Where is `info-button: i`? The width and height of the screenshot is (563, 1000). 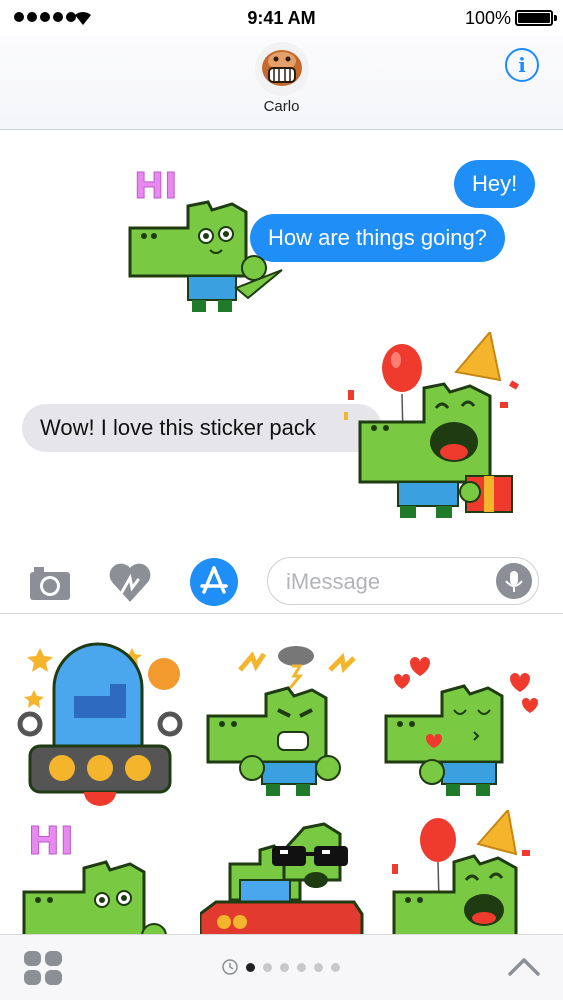
info-button: i is located at coordinates (522, 65).